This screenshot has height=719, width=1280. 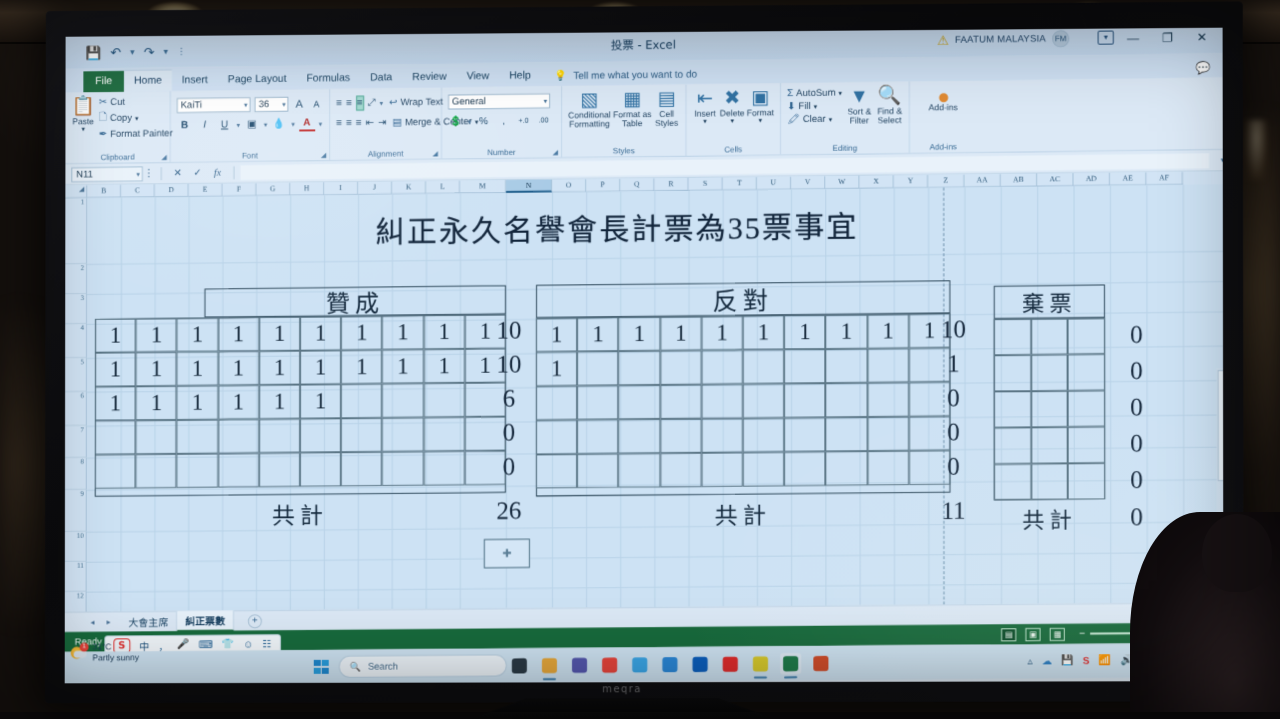 What do you see at coordinates (814, 93) in the screenshot?
I see `autosum-button: Σ AutoSum ▾` at bounding box center [814, 93].